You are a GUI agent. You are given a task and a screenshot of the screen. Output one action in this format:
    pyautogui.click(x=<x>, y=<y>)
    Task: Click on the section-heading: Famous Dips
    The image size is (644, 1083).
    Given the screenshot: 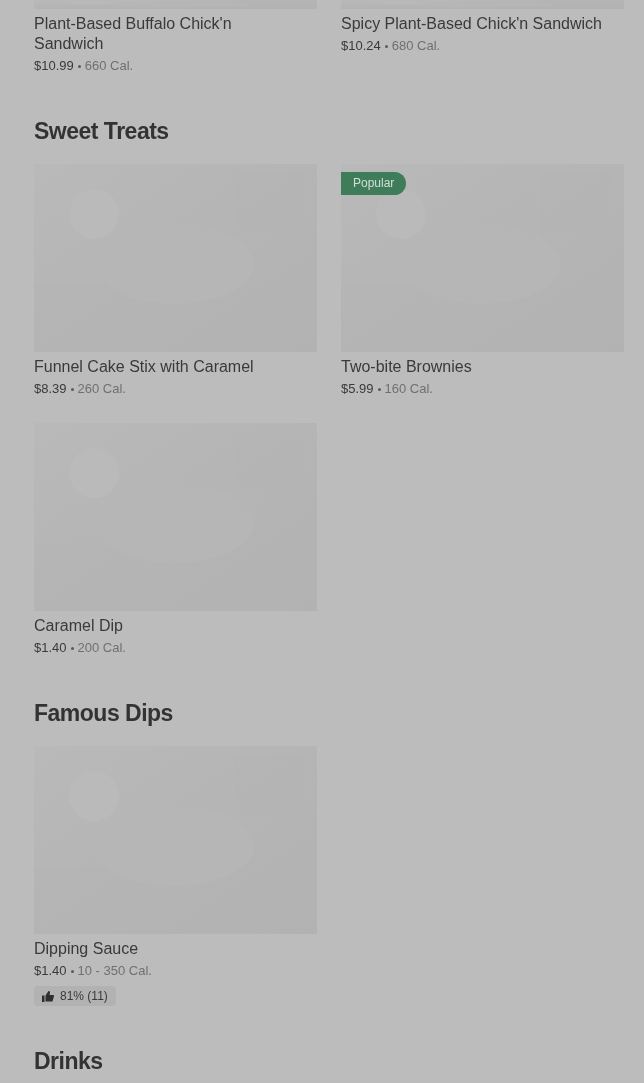 What is the action you would take?
    pyautogui.click(x=104, y=713)
    